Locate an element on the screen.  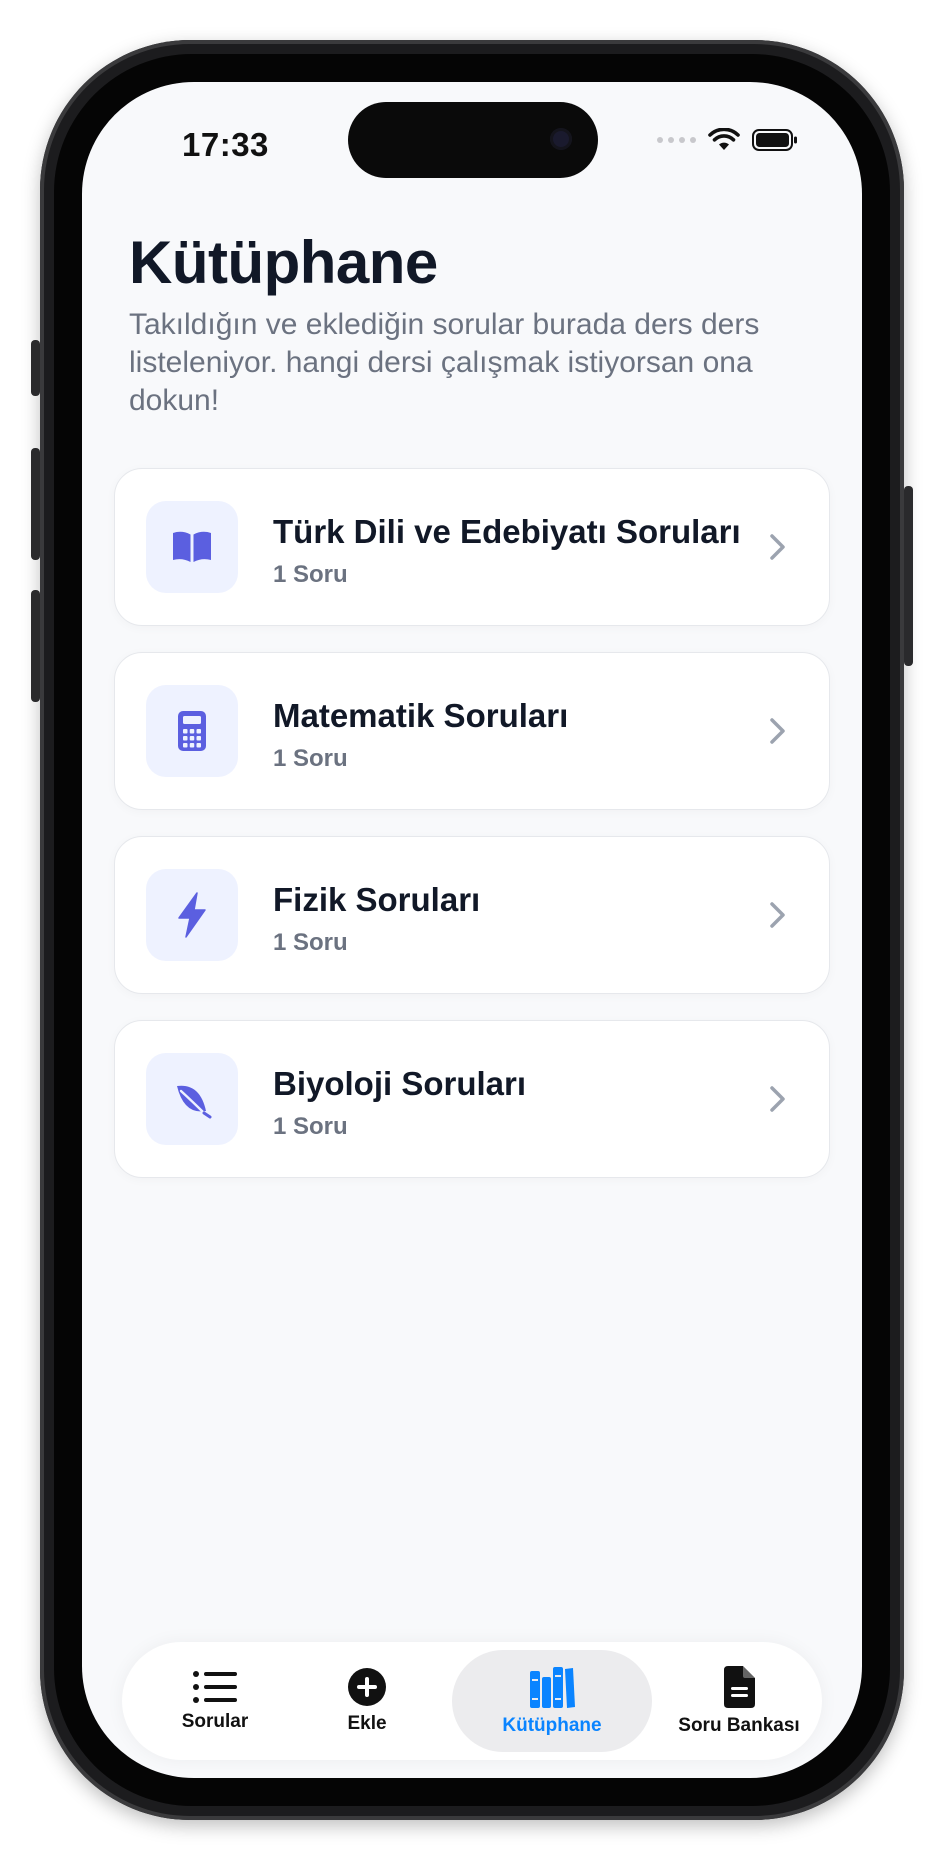
tab-label: Sorular is located at coordinates (215, 1721).